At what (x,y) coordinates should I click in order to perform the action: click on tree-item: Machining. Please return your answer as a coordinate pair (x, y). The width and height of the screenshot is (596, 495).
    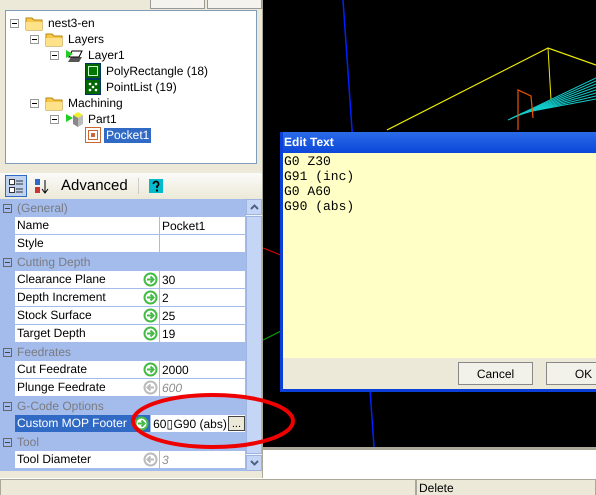
    Looking at the image, I should click on (95, 103).